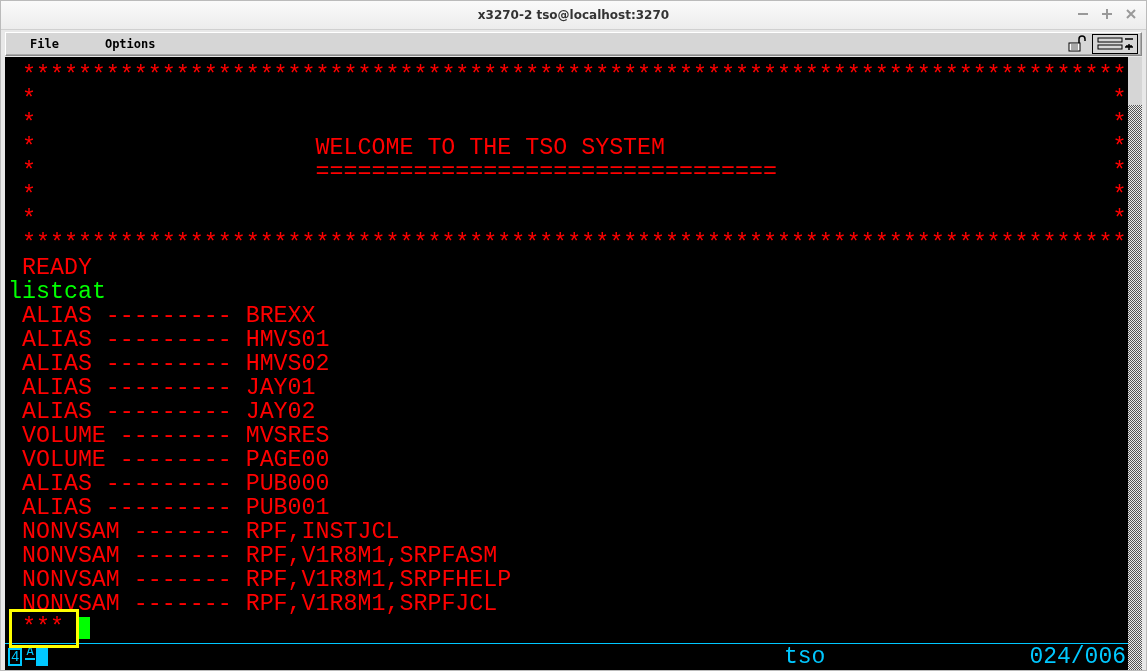 Image resolution: width=1147 pixels, height=671 pixels. What do you see at coordinates (175, 460) in the screenshot?
I see `terminal-text: VOLUME -------- PAGE00` at bounding box center [175, 460].